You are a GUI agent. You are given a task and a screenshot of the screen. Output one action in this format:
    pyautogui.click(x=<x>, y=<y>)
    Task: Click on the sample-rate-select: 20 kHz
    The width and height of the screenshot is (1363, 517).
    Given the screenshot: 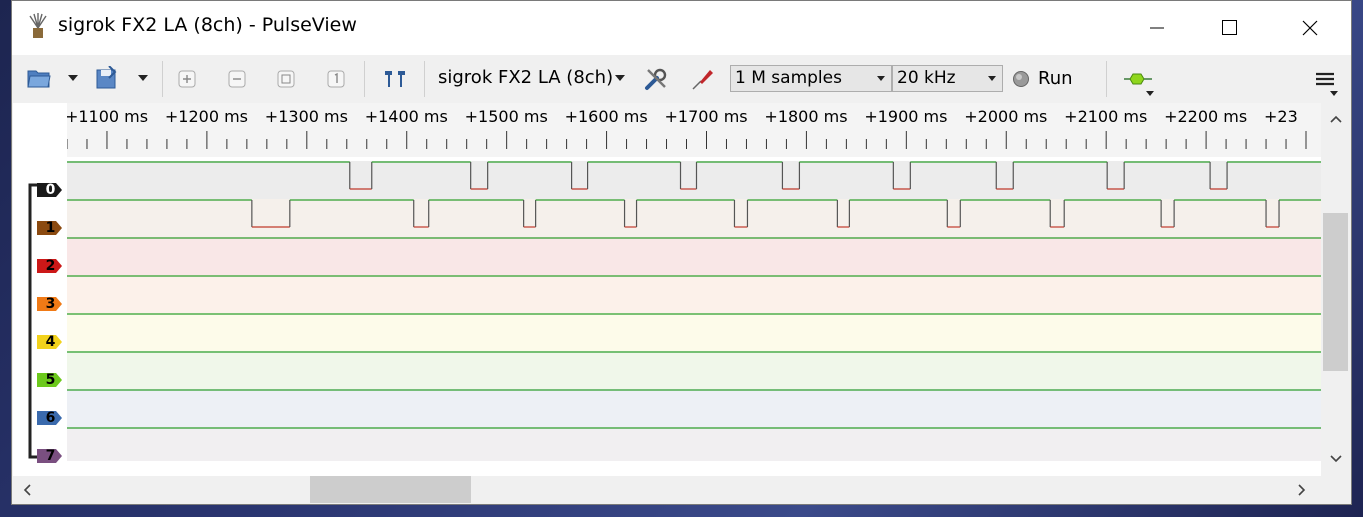 What is the action you would take?
    pyautogui.click(x=947, y=78)
    